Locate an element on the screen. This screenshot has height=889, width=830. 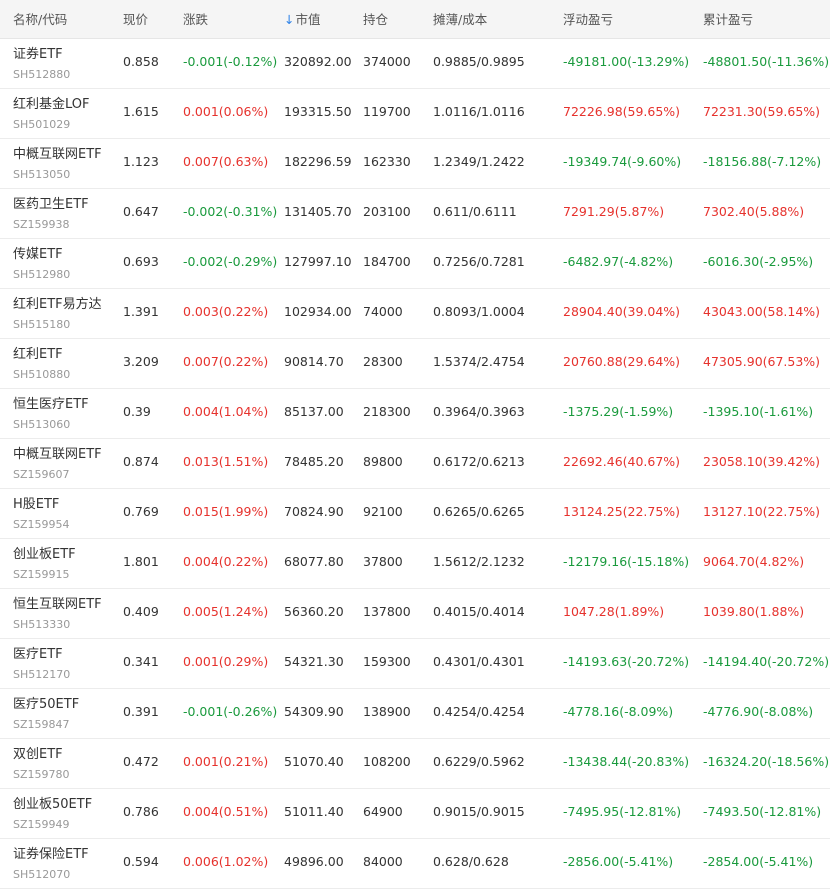
fund-name-cell: 红利基金LOF SH501029 is located at coordinates (51, 113).